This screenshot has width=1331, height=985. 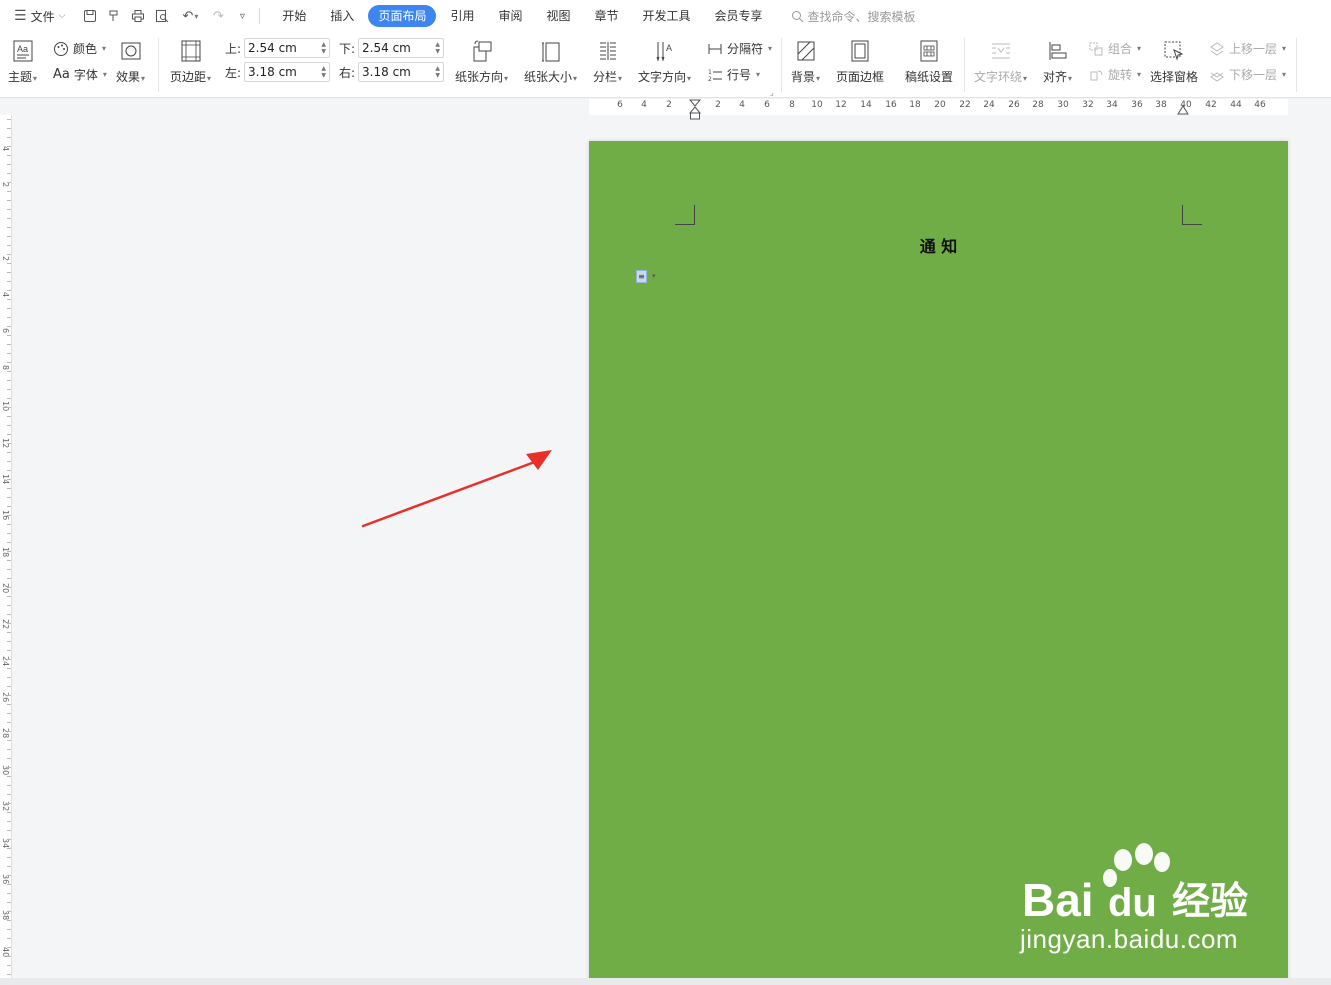 I want to click on format-painter-icon, so click(x=114, y=16).